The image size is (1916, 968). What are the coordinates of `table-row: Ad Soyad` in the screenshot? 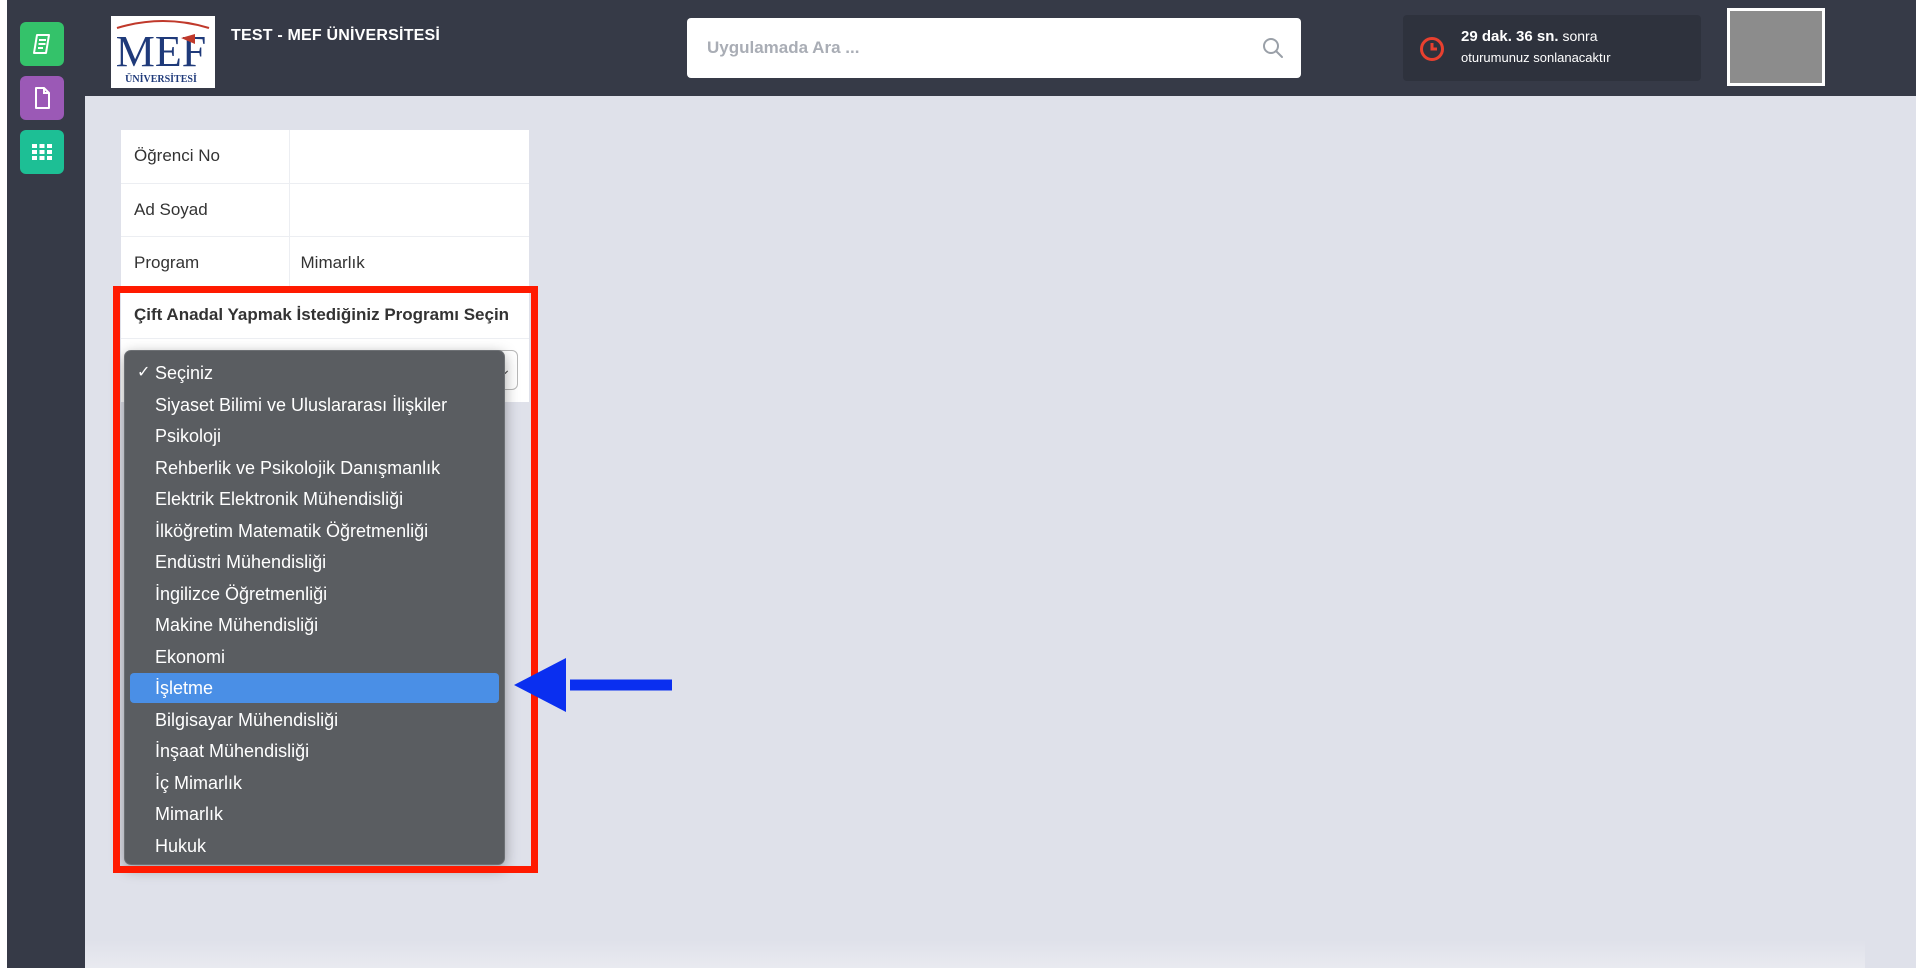 It's located at (325, 210).